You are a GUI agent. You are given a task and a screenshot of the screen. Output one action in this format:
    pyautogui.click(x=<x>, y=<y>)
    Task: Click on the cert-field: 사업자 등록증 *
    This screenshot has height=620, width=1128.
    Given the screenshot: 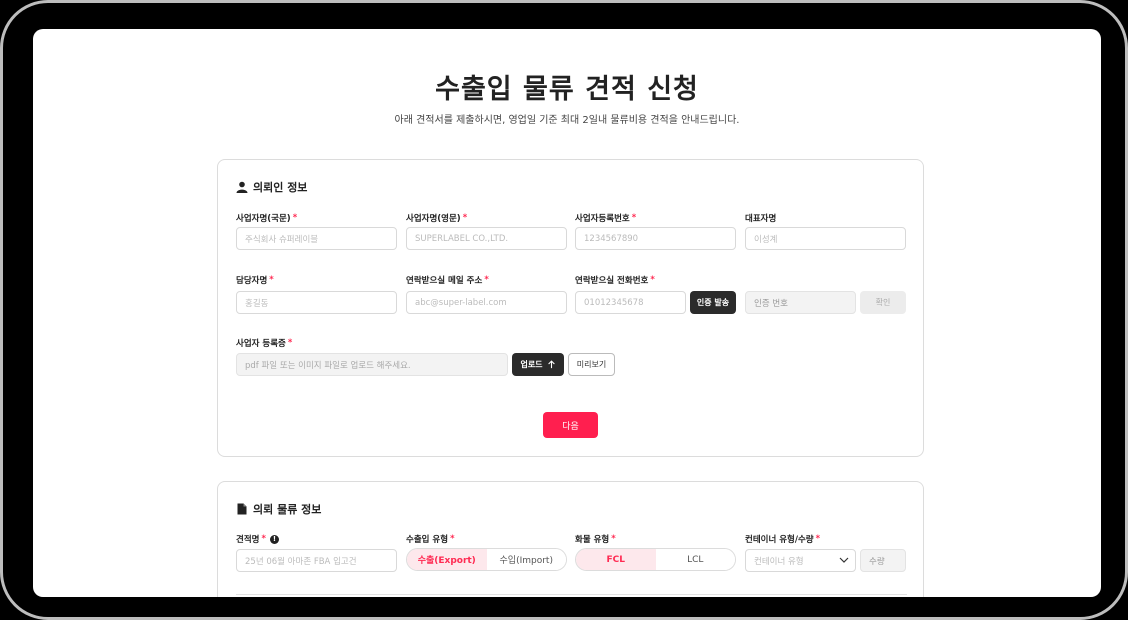 What is the action you would take?
    pyautogui.click(x=264, y=343)
    